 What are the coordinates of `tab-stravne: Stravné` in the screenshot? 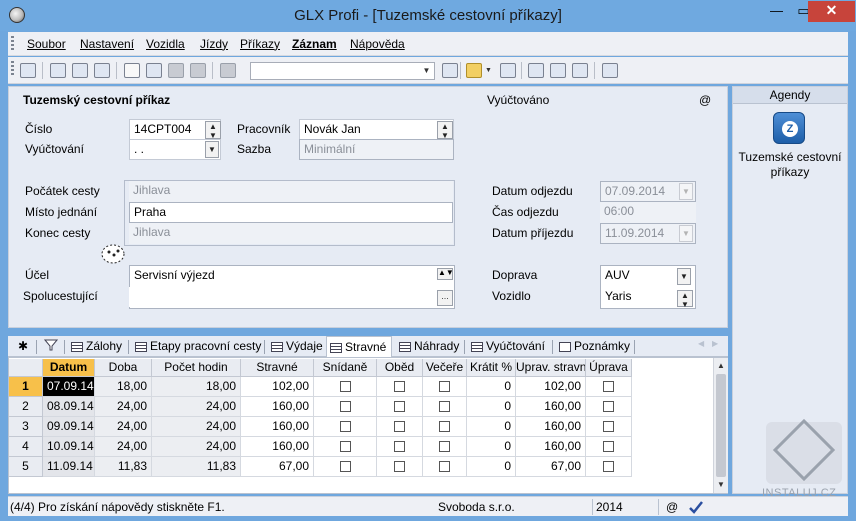 It's located at (359, 346).